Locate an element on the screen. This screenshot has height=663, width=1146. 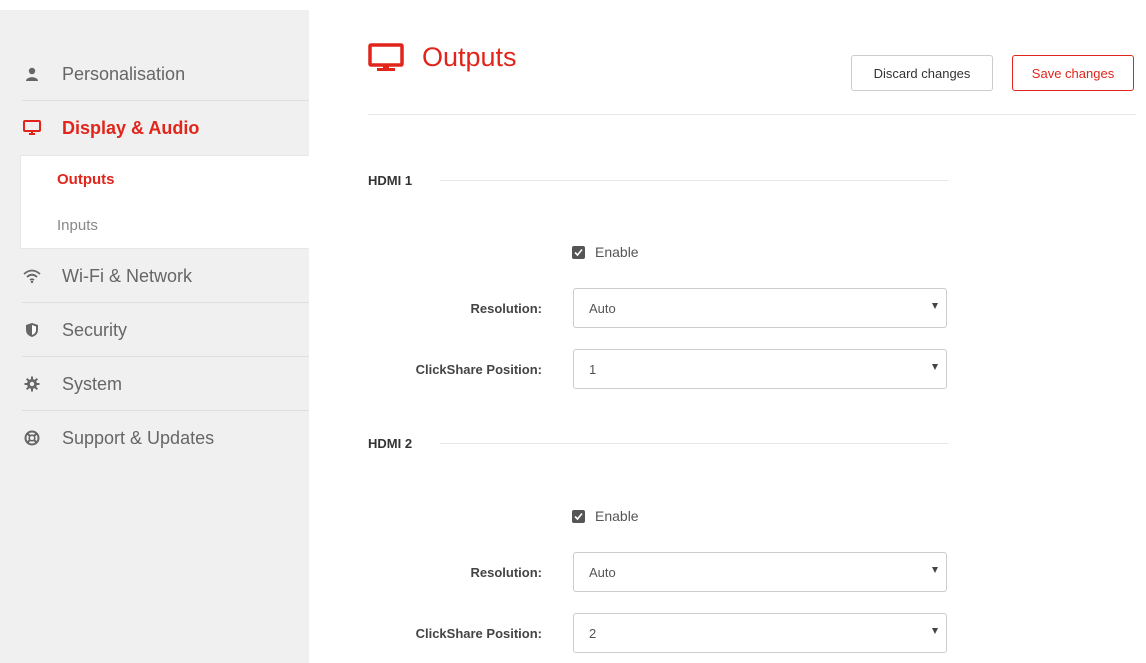
sidebar-item-display-audio: Display & Audio is located at coordinates (154, 128).